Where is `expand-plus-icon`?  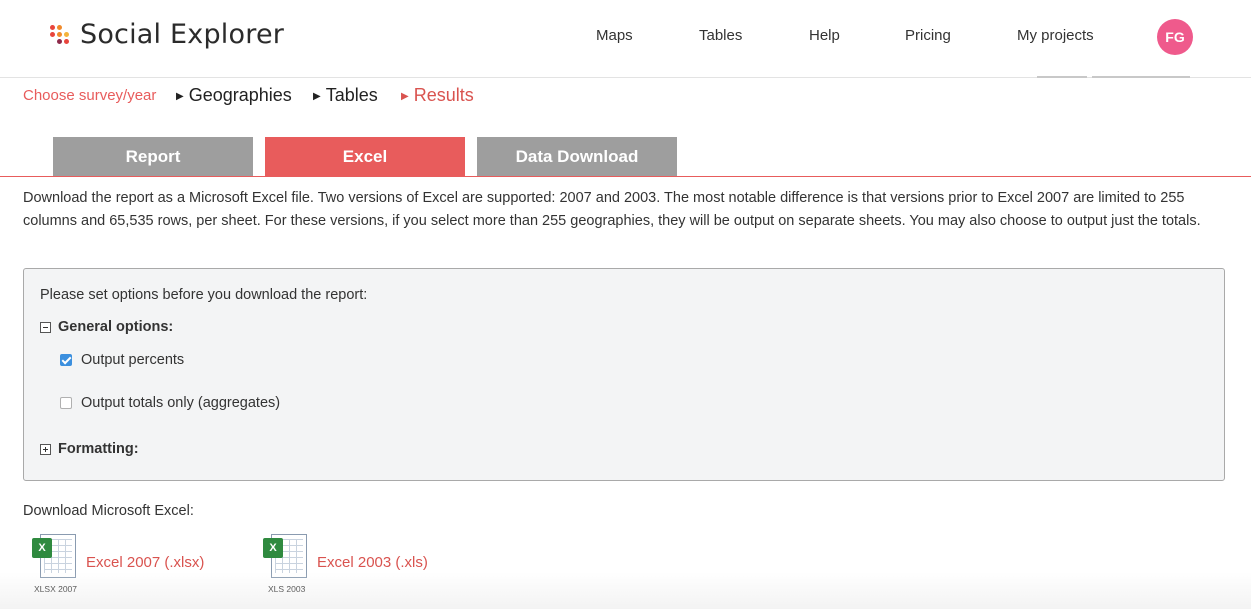
expand-plus-icon is located at coordinates (45, 449).